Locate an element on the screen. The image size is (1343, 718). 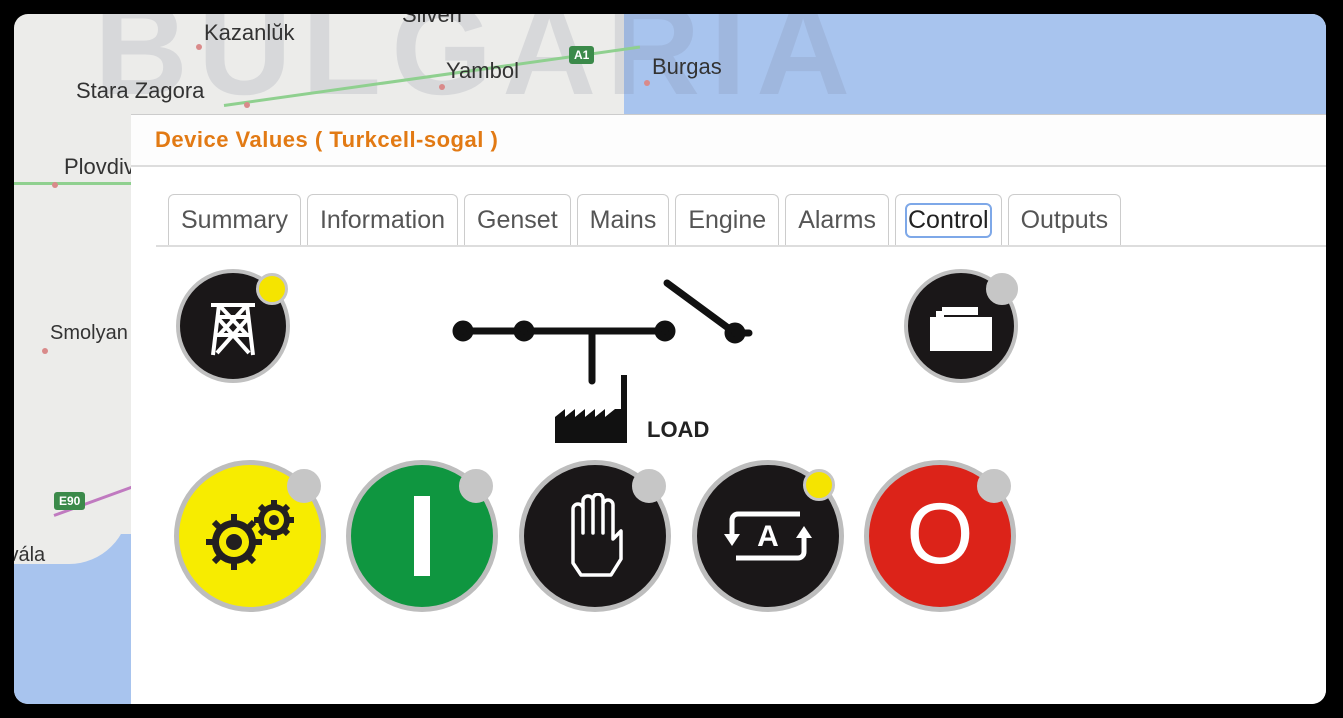
power-pylon-icon is located at coordinates (233, 329).